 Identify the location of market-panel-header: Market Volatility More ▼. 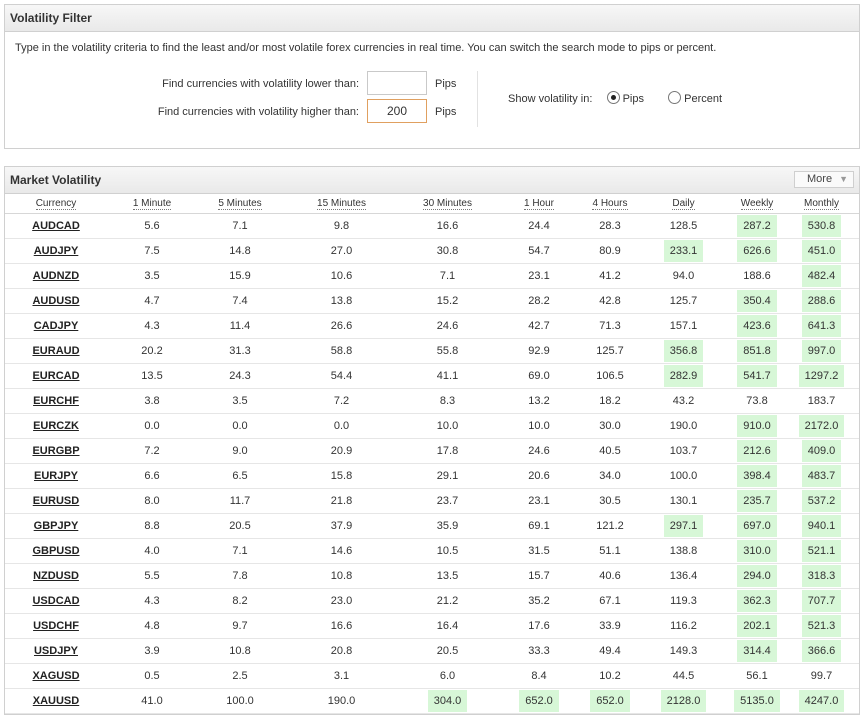
(432, 180).